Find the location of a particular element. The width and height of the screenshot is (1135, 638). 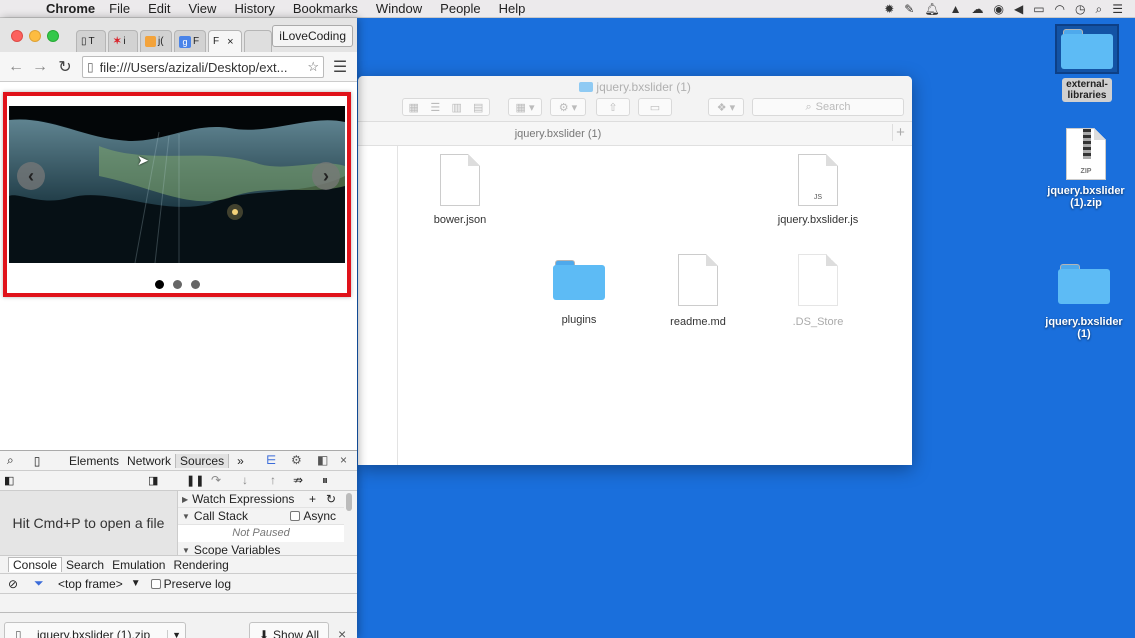

menu-history: History is located at coordinates (254, 8).